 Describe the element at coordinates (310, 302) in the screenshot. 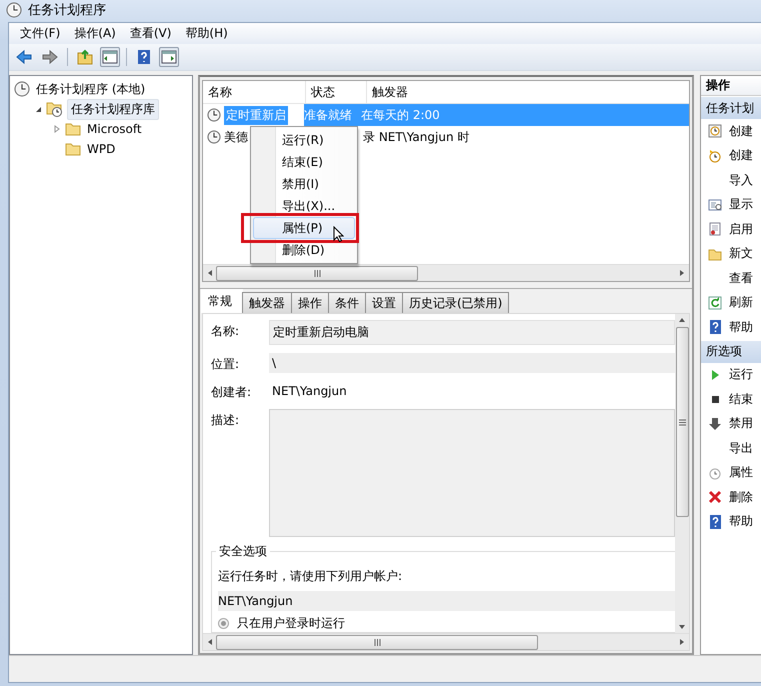

I see `tab: 操作` at that location.